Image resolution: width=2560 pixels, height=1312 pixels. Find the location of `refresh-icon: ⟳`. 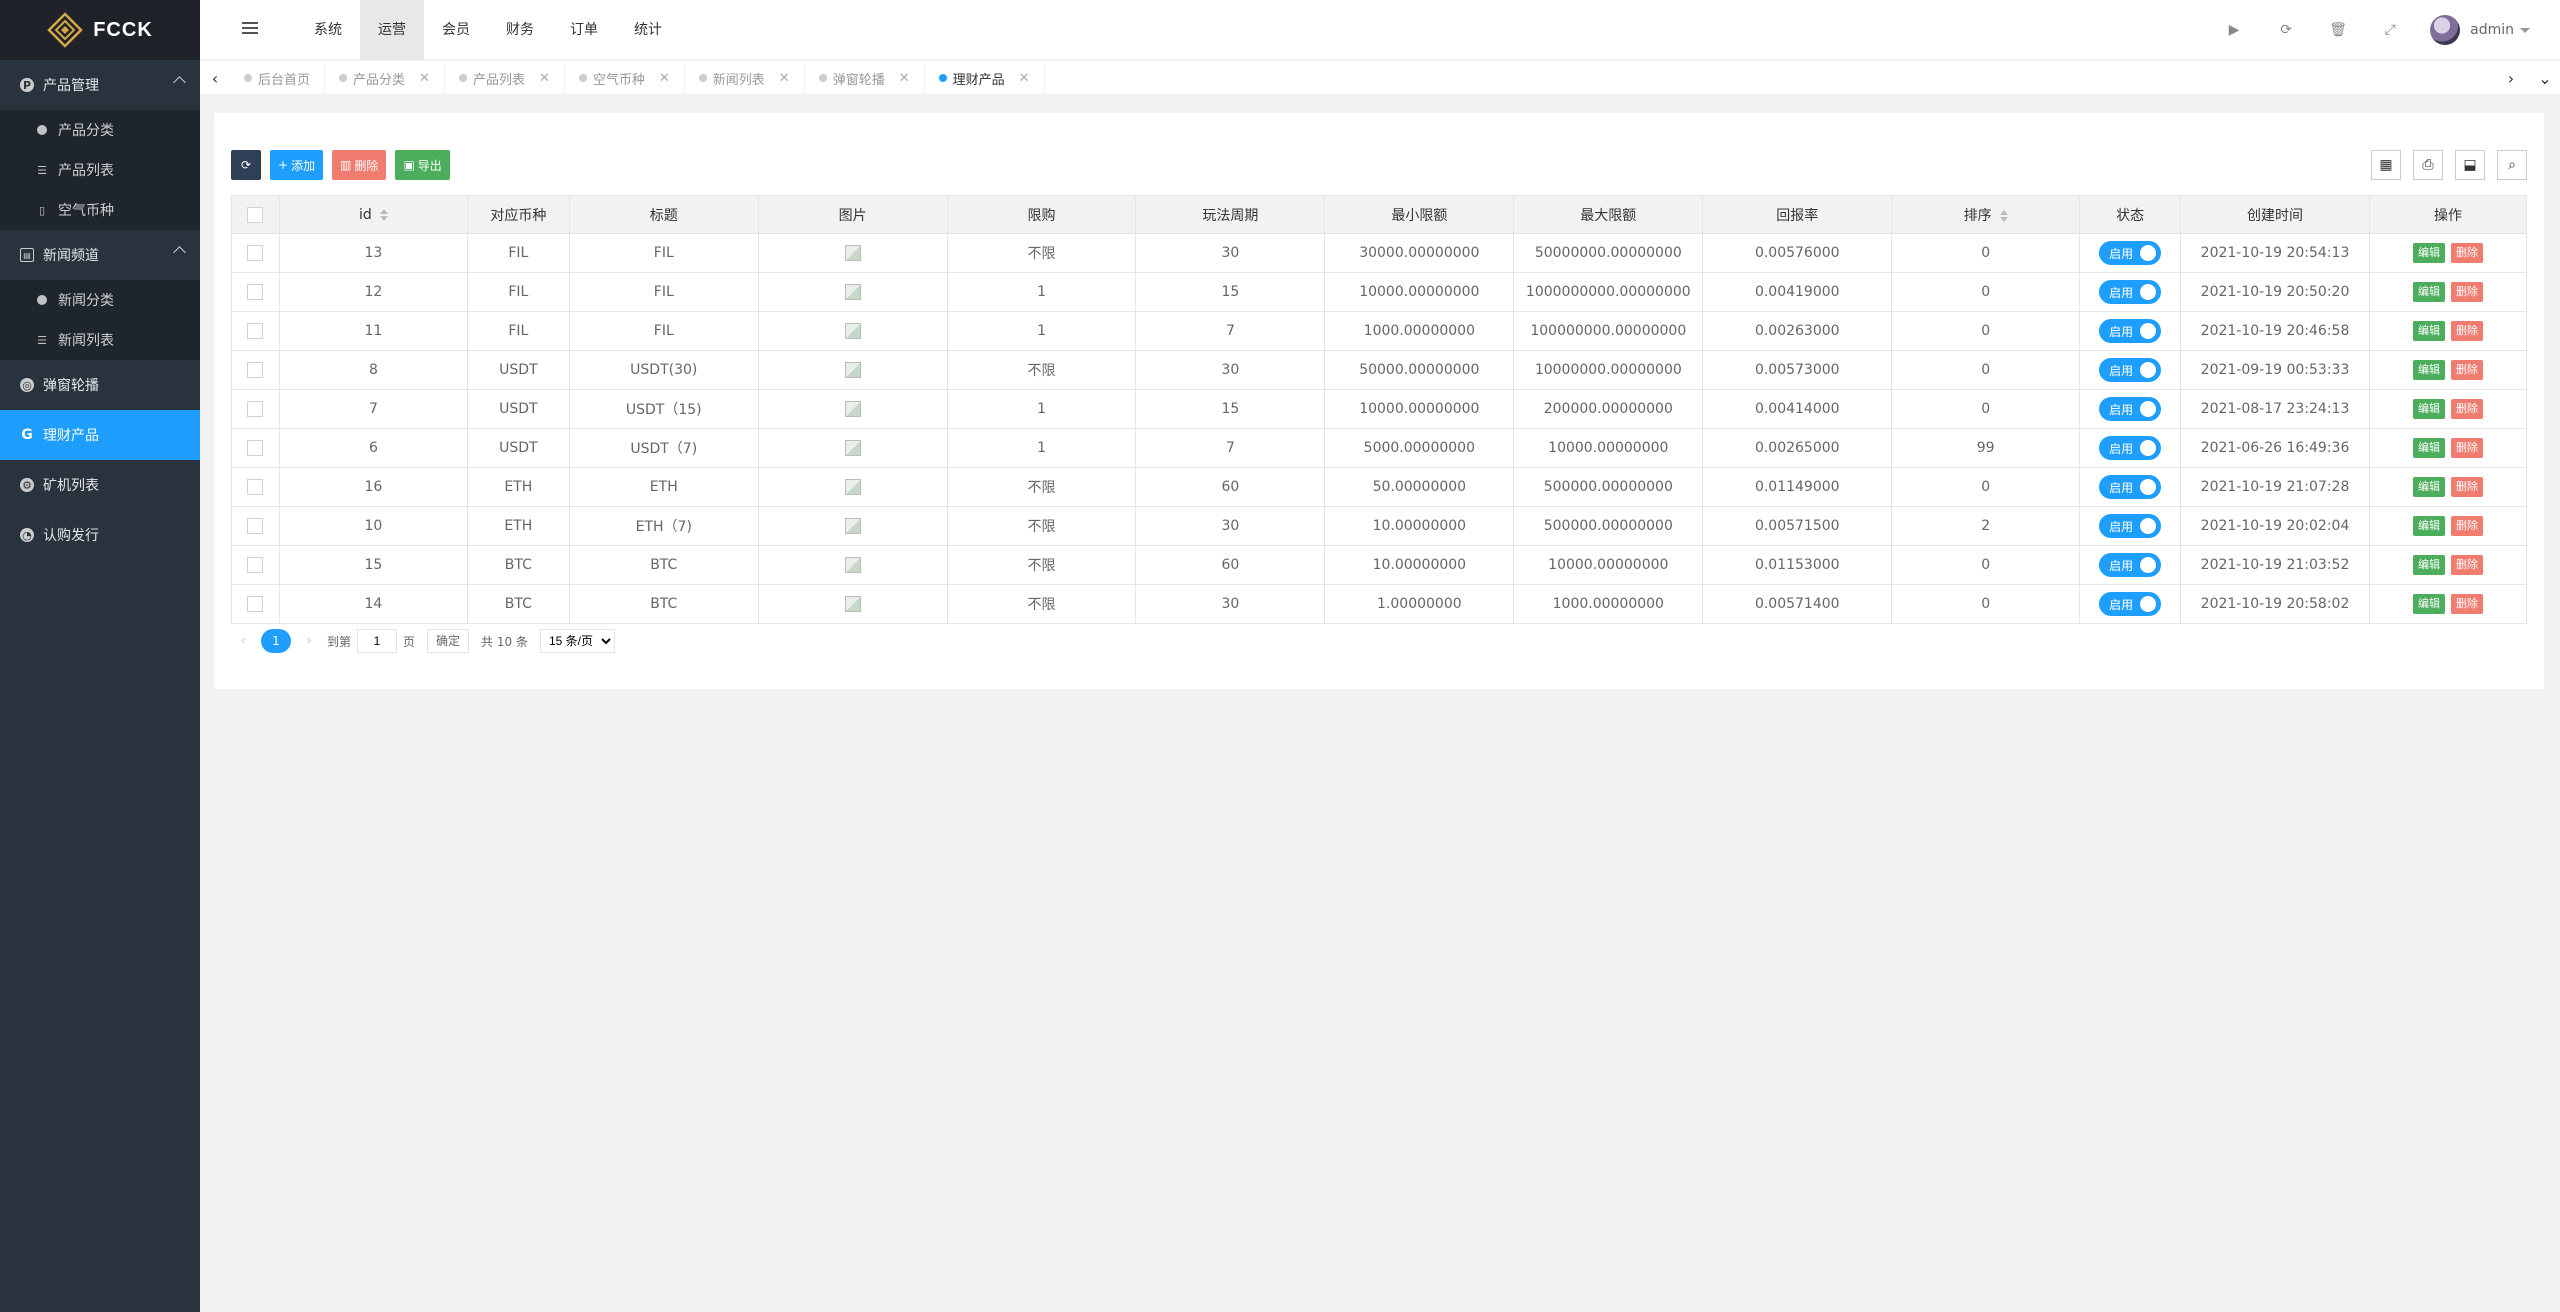

refresh-icon: ⟳ is located at coordinates (2286, 30).